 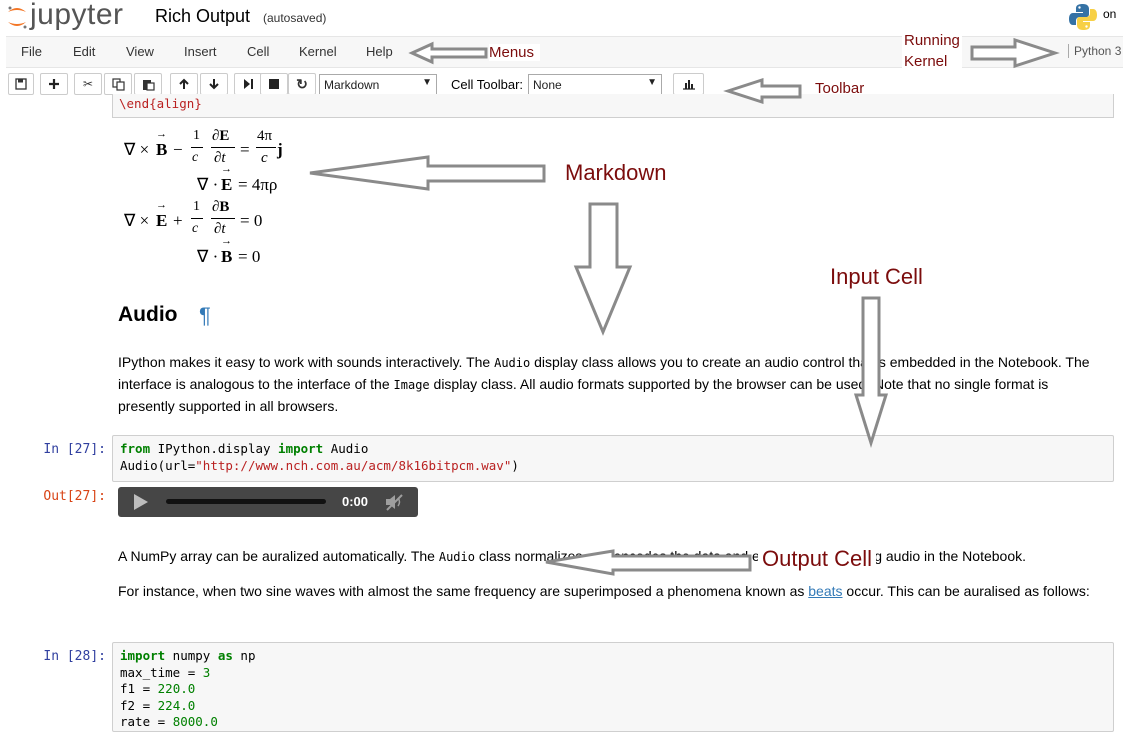 I want to click on toolbar-annotation: Toolbar, so click(x=840, y=88).